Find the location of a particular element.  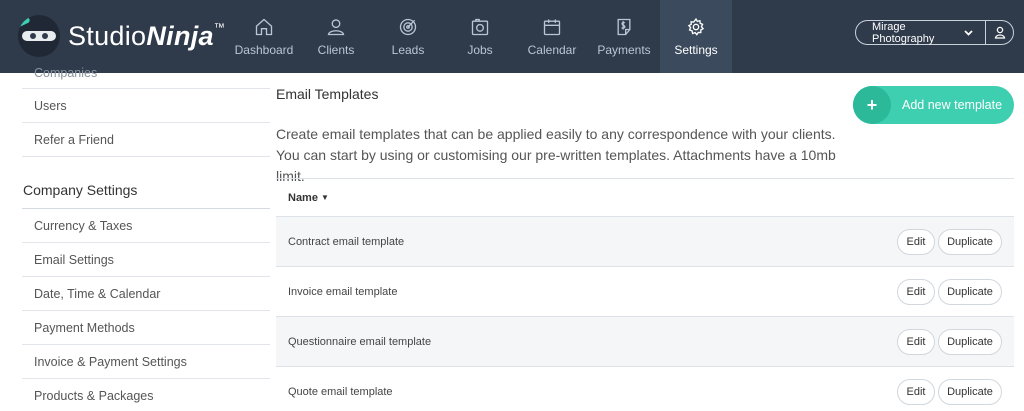

nav-settings-label: Settings is located at coordinates (696, 49).